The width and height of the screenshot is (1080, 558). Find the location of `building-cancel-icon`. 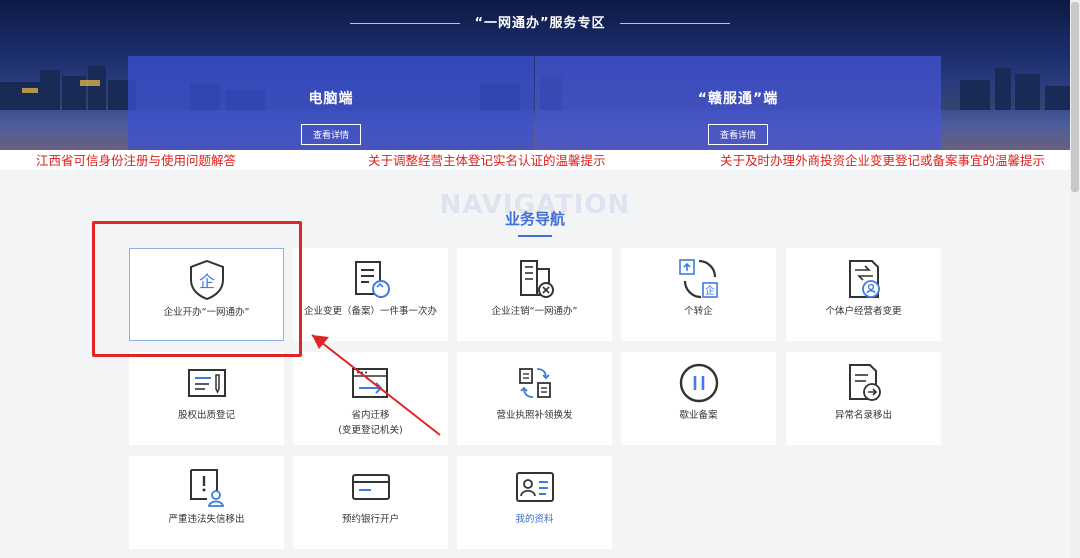

building-cancel-icon is located at coordinates (536, 279).